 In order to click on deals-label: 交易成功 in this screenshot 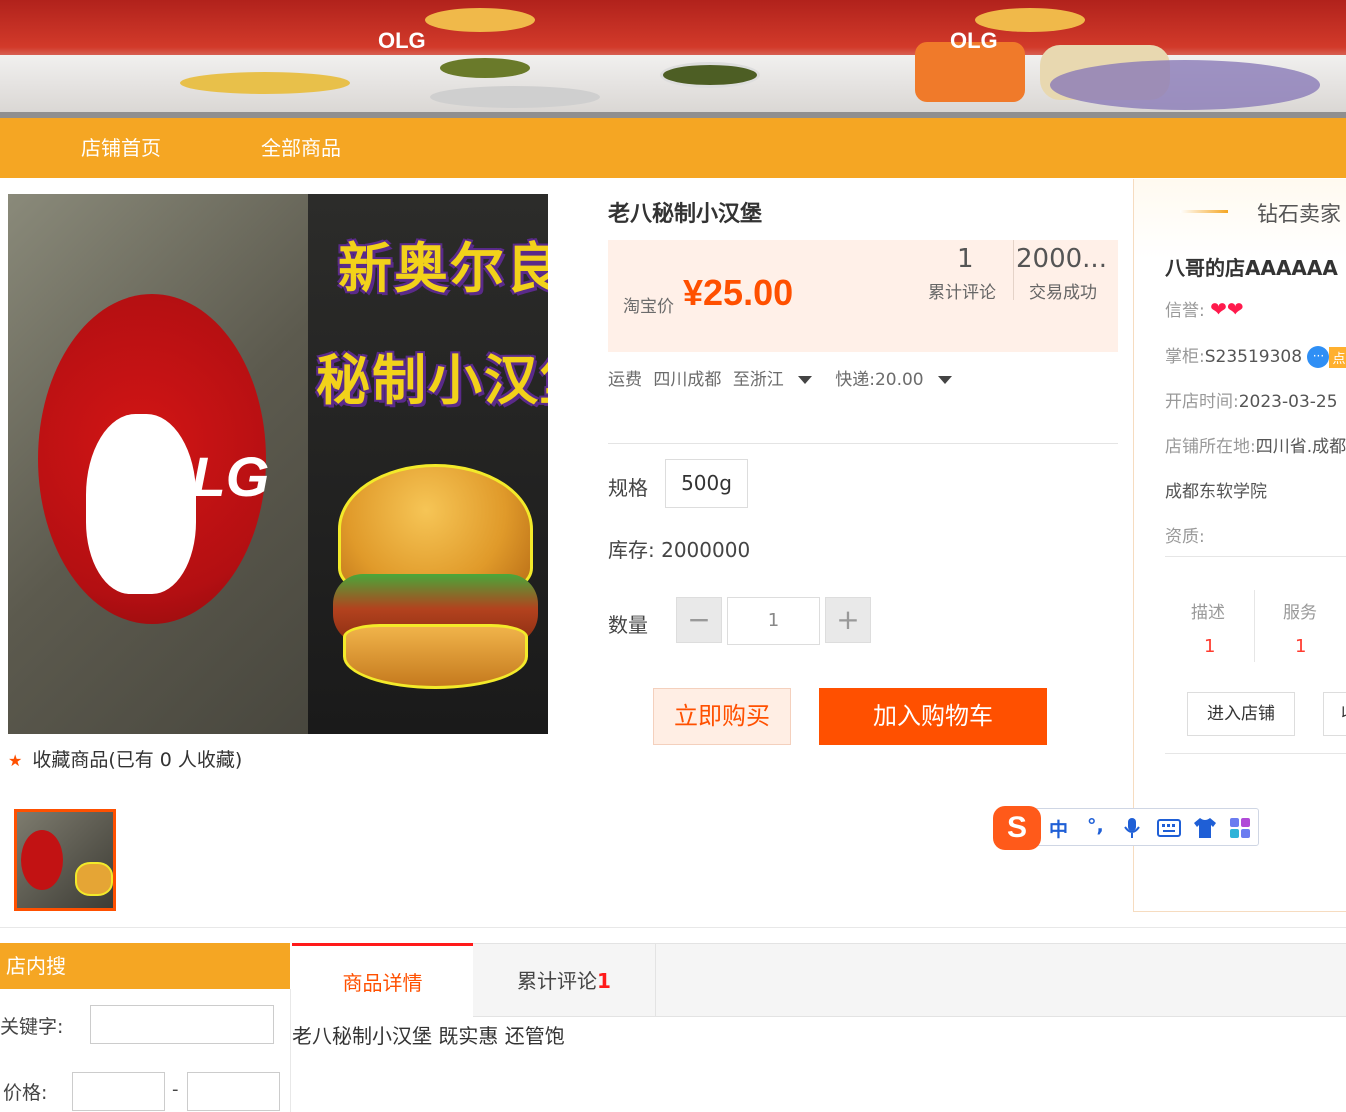, I will do `click(1063, 293)`.